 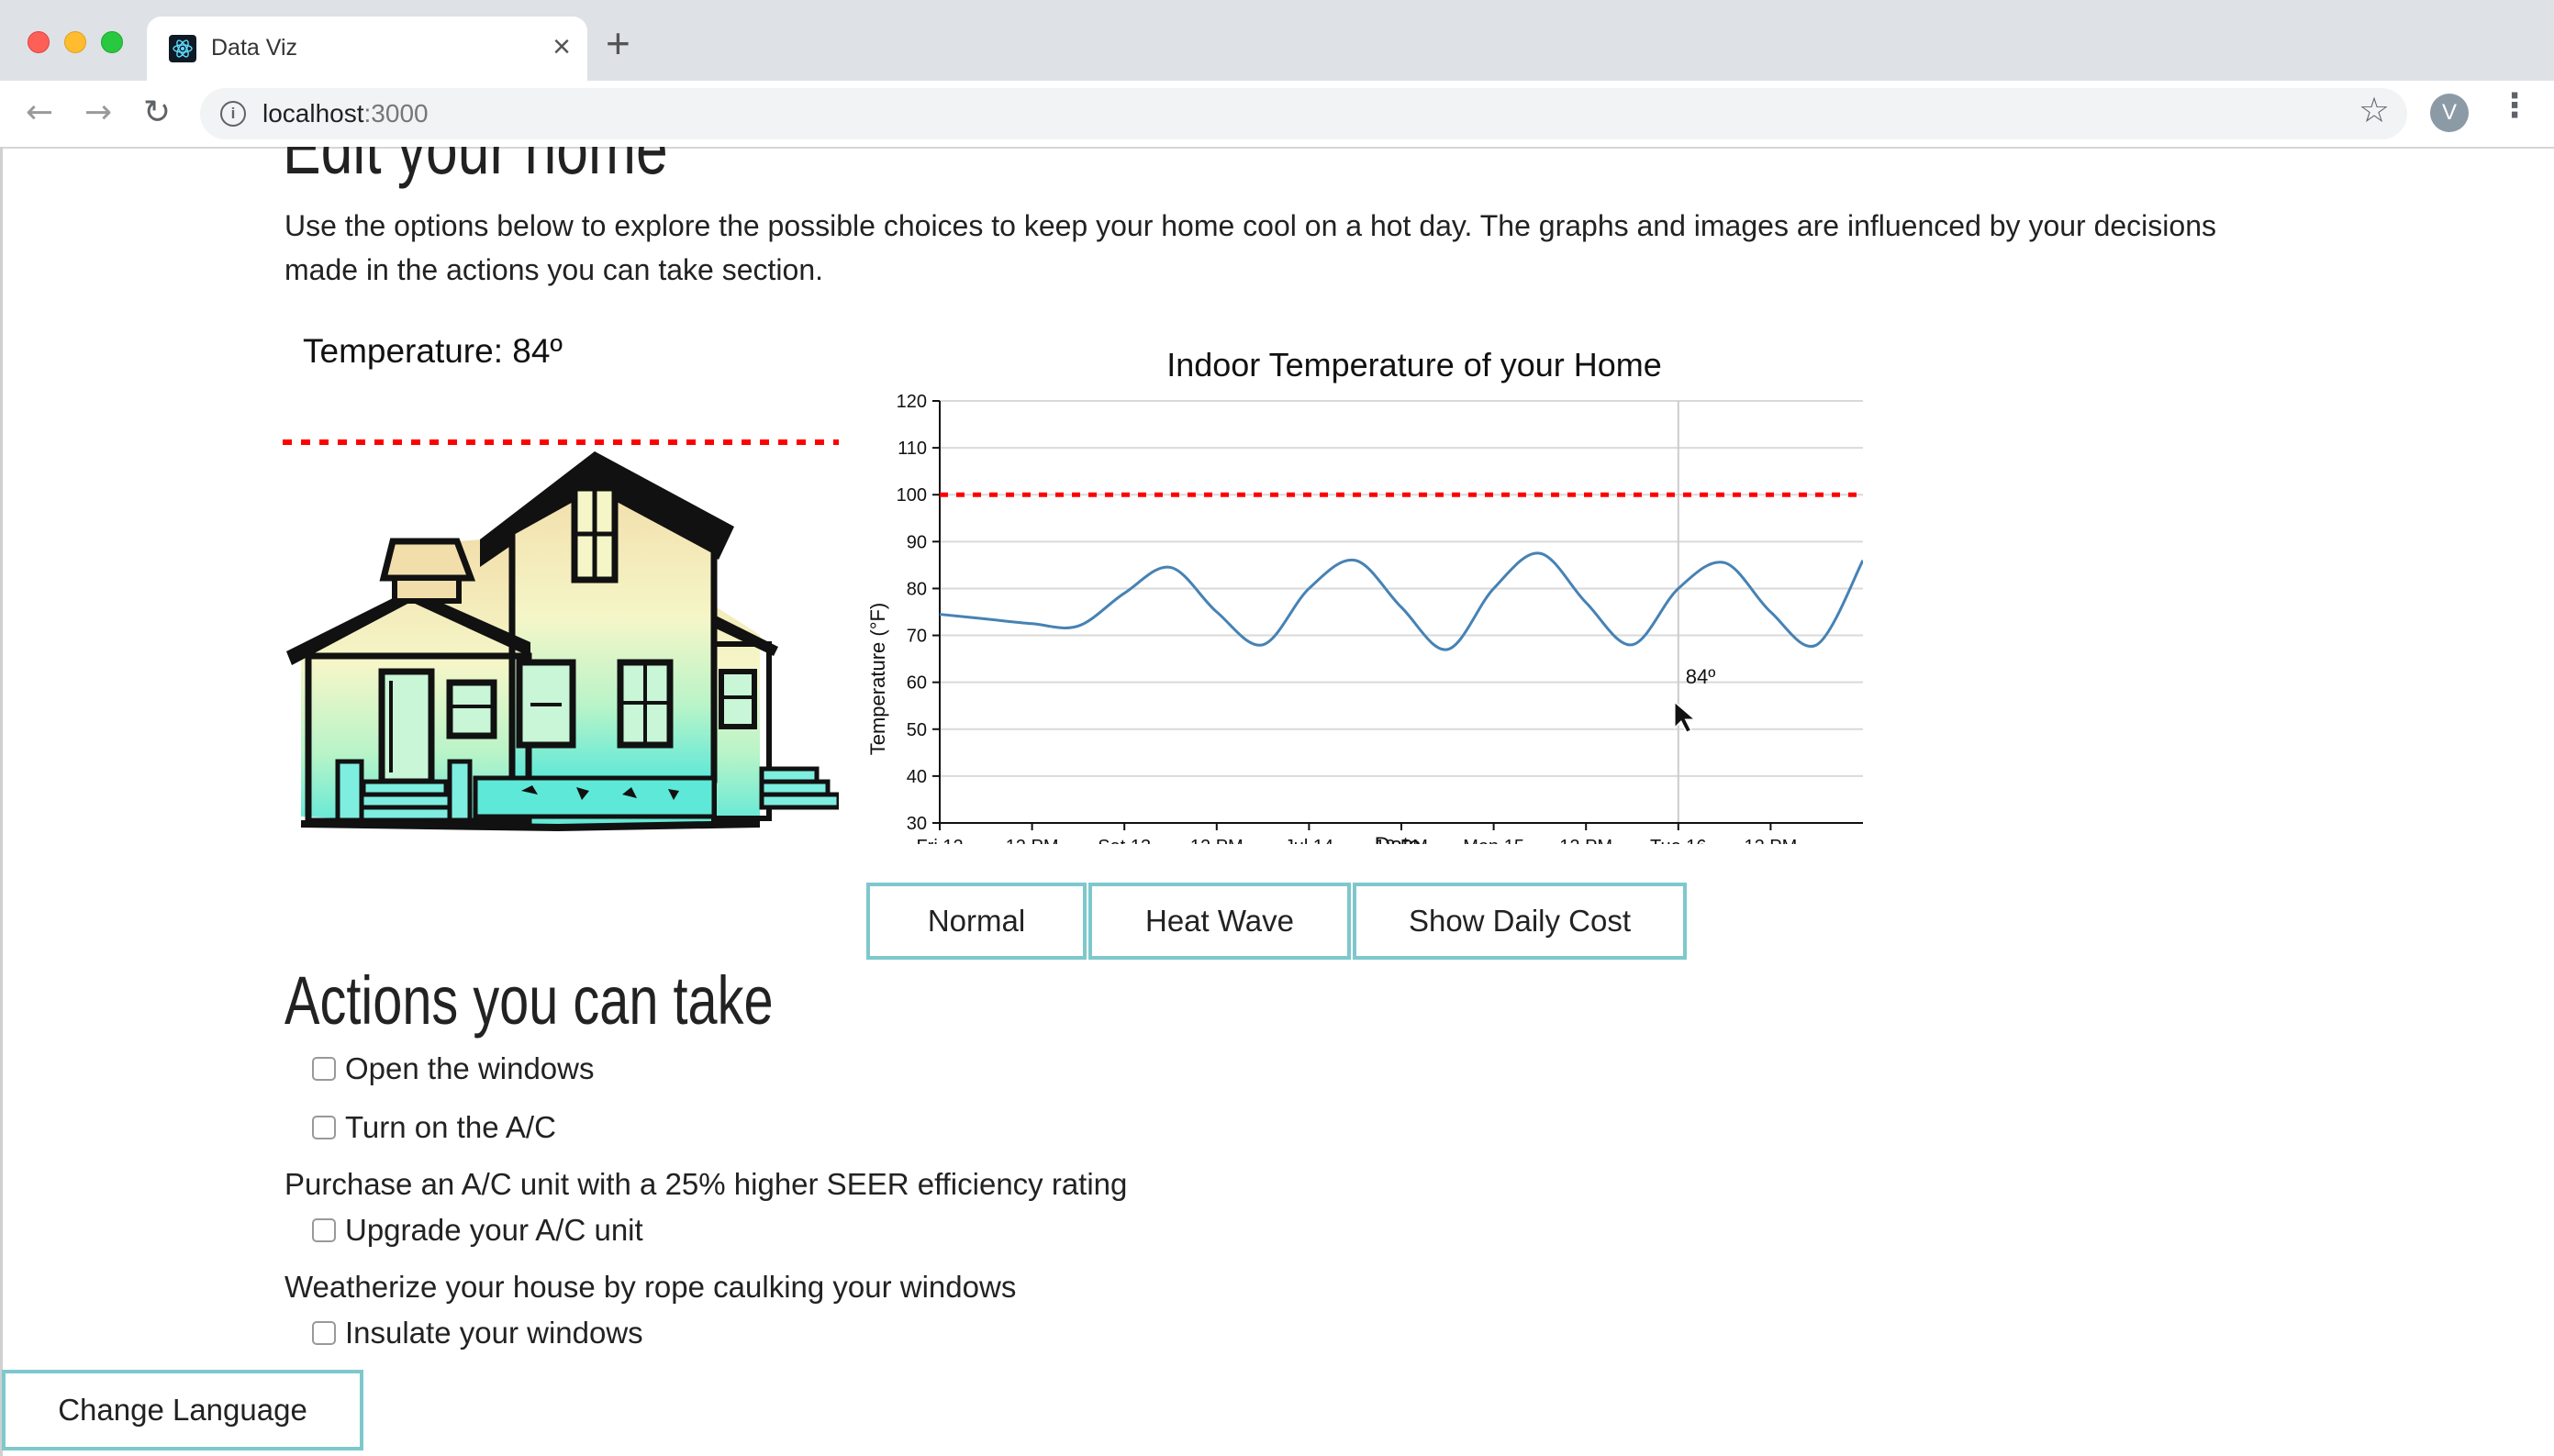 I want to click on page-title: Edit your home, so click(x=475, y=168).